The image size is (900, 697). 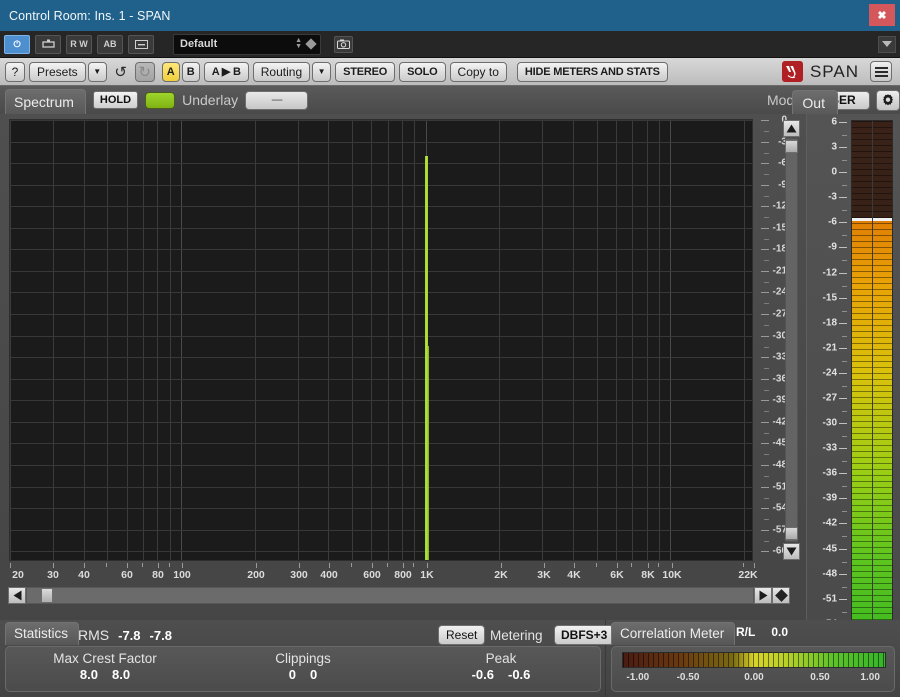 I want to click on gear-icon, so click(x=888, y=100).